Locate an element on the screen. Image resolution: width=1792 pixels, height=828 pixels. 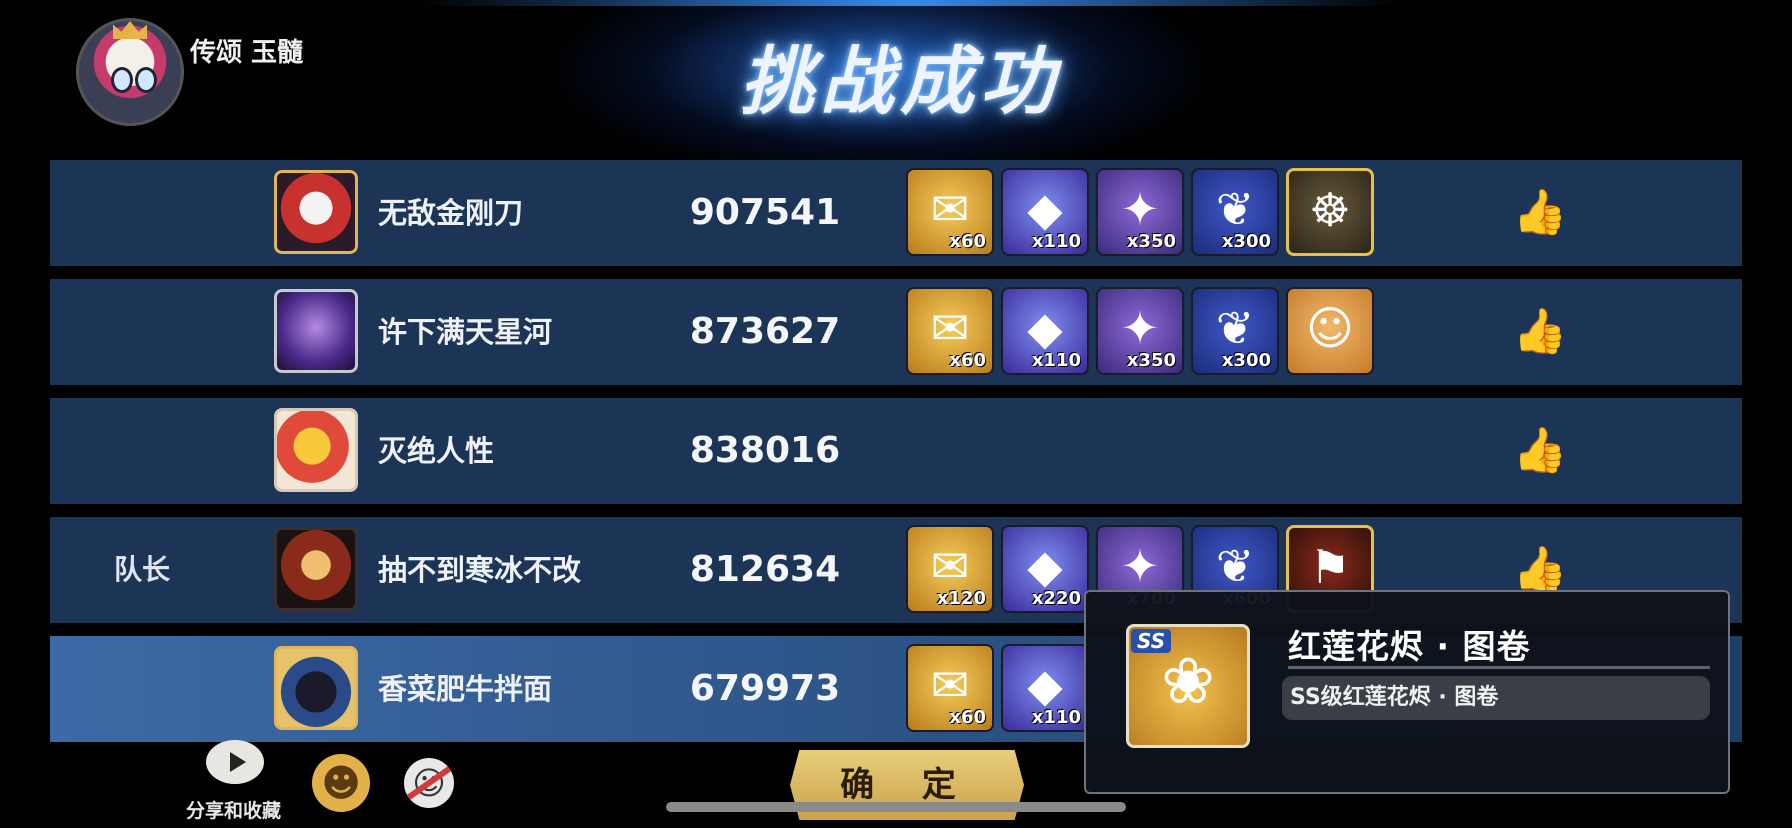
damage-score: 838016 is located at coordinates (765, 450).